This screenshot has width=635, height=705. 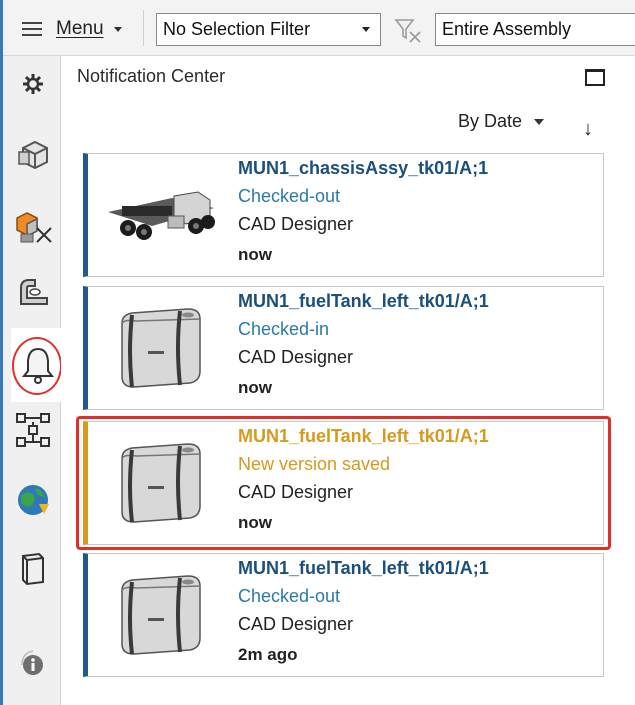 I want to click on book-icon, so click(x=33, y=568).